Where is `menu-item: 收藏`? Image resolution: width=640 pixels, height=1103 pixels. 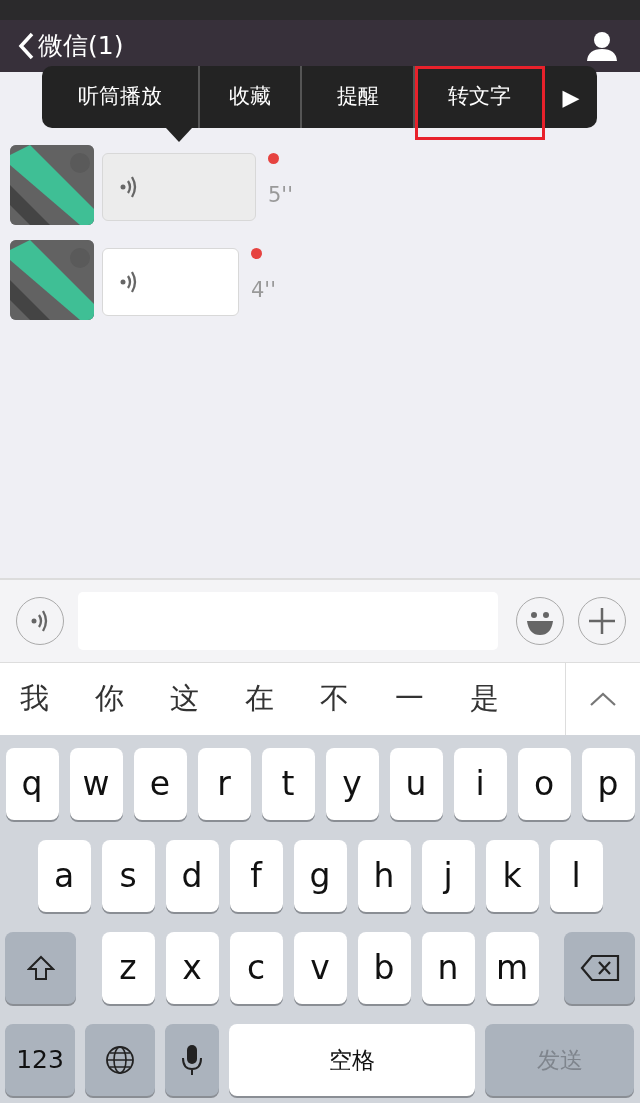
menu-item: 收藏 is located at coordinates (251, 97).